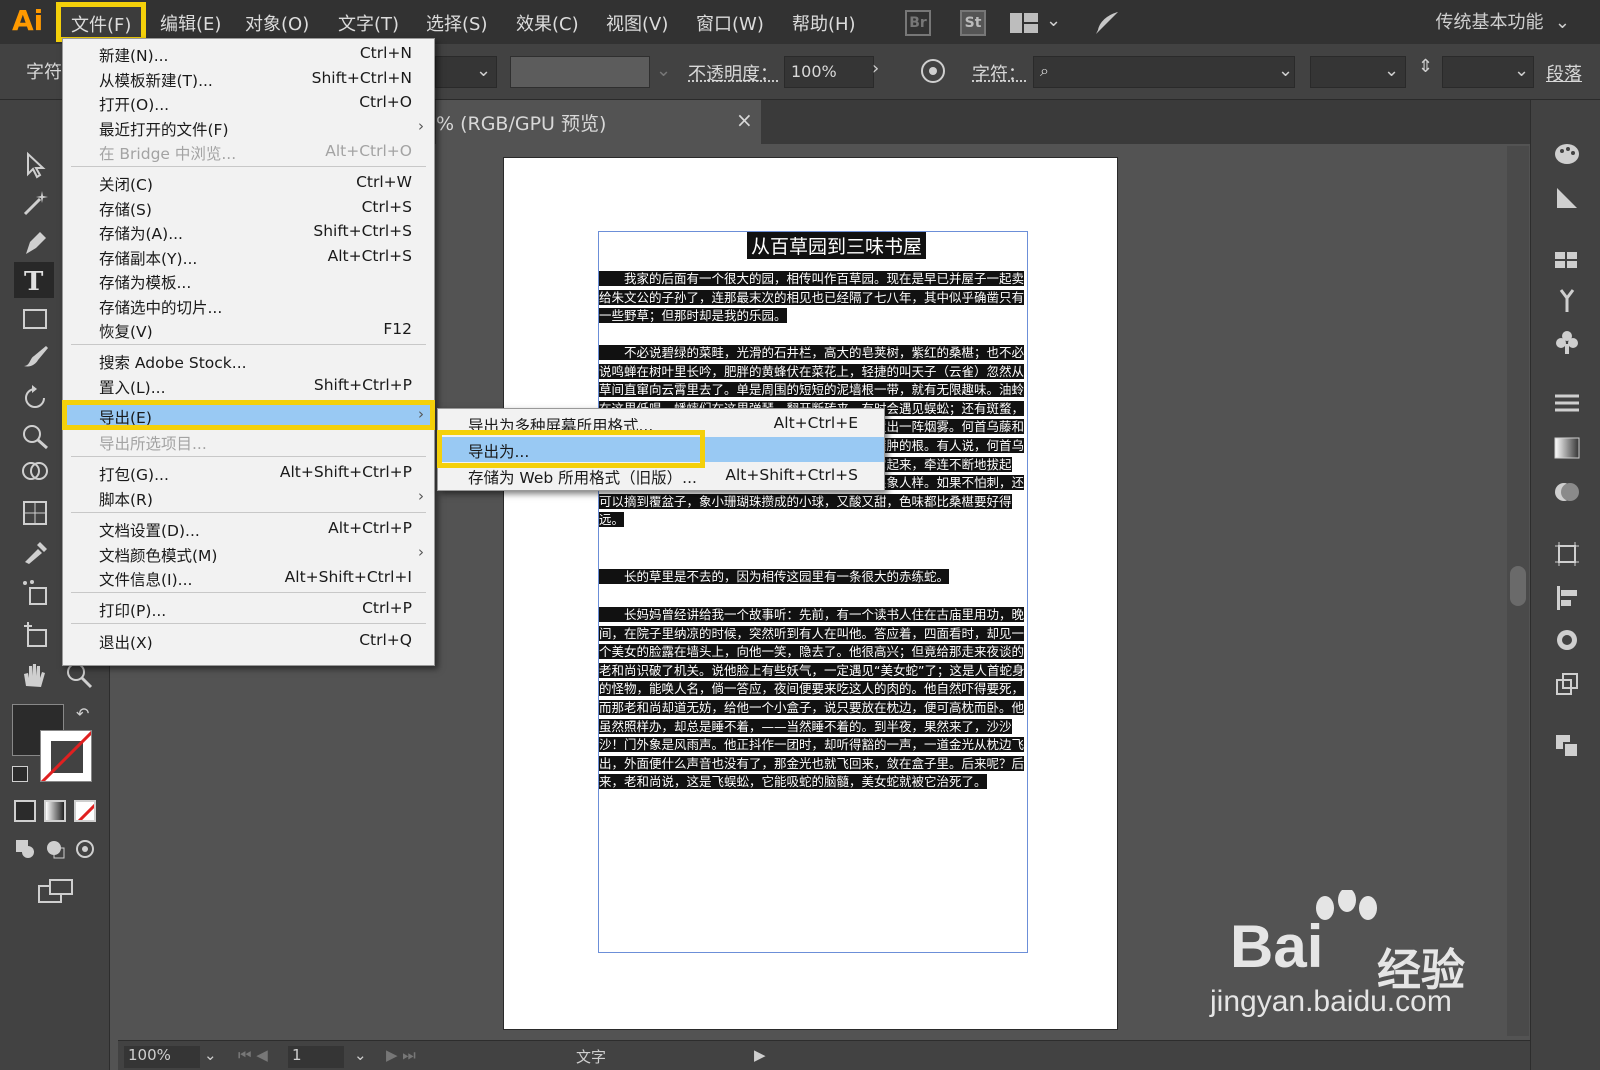  Describe the element at coordinates (1107, 23) in the screenshot. I see `feather-icon` at that location.